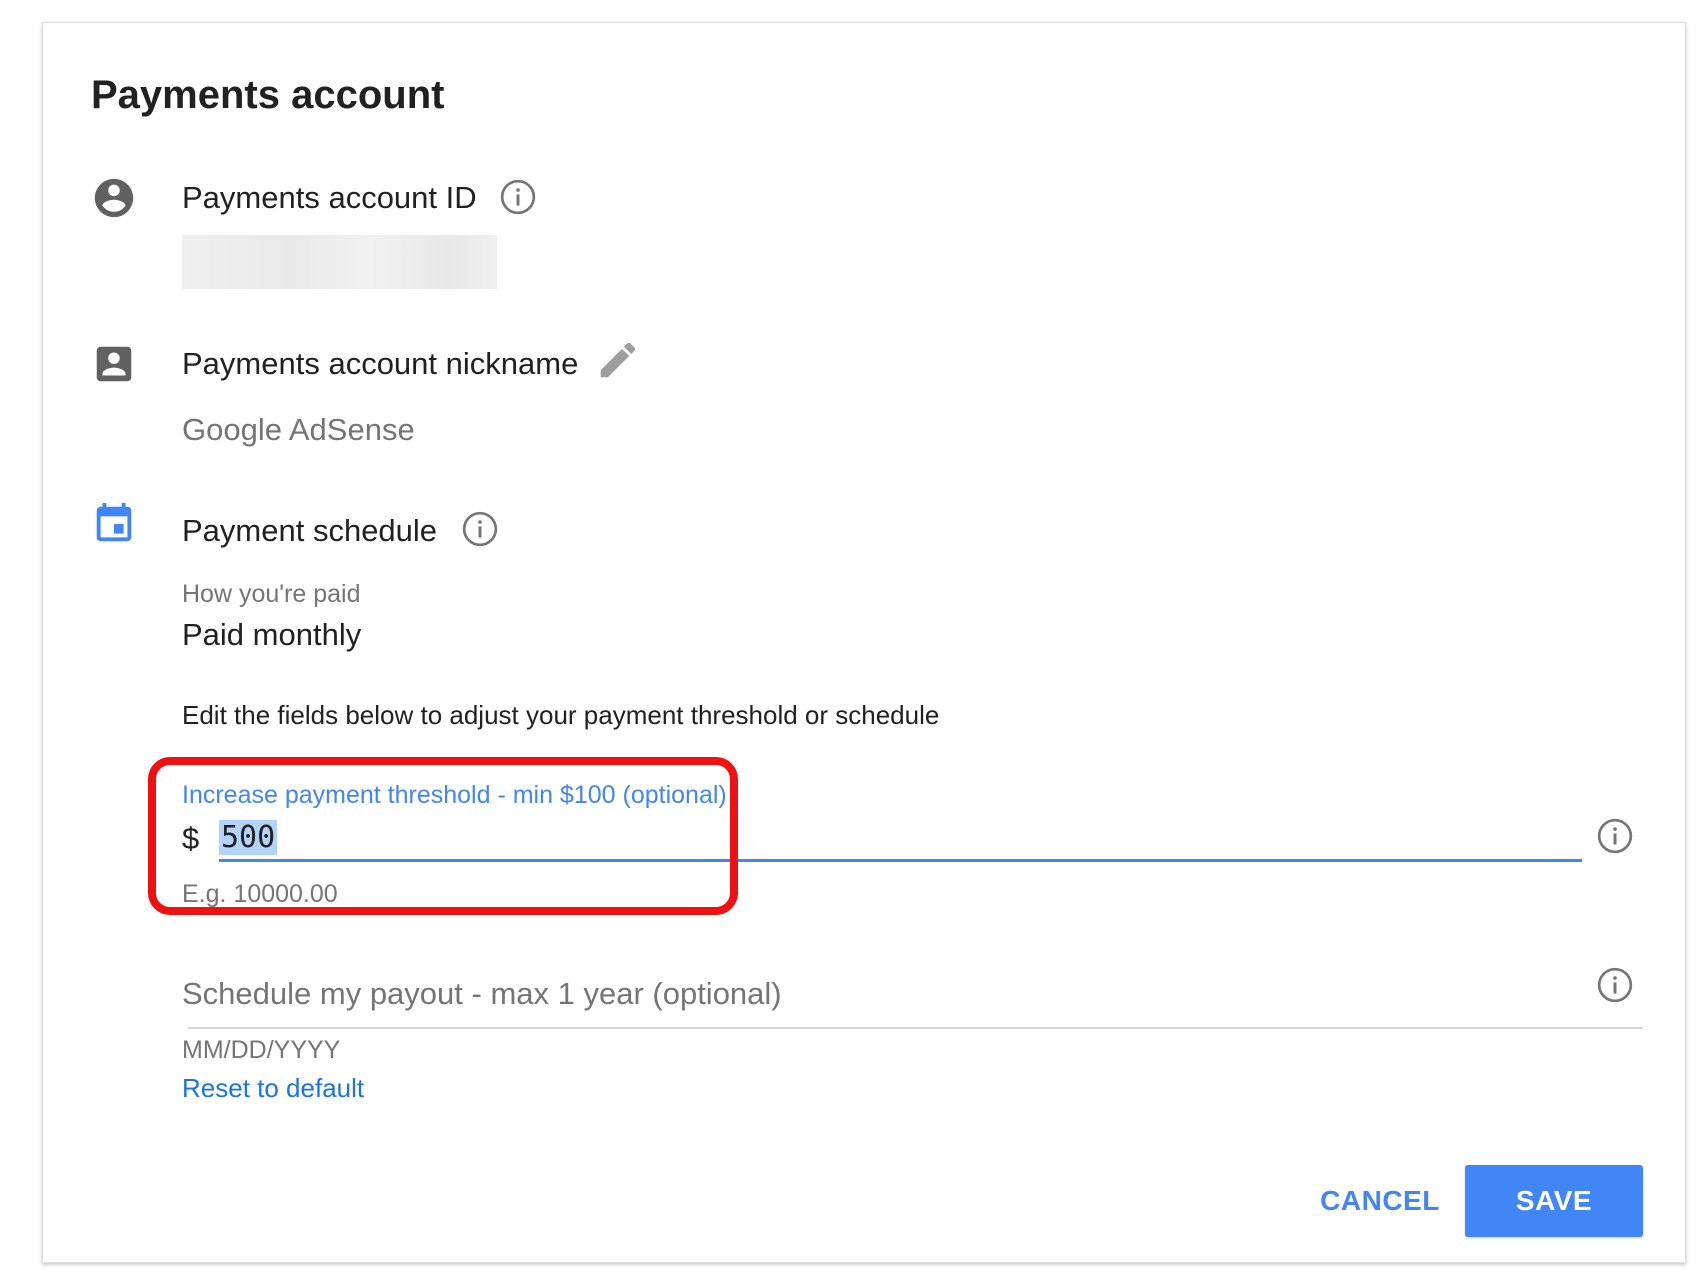 This screenshot has height=1280, width=1704. I want to click on how-paid-value: Paid monthly, so click(272, 634).